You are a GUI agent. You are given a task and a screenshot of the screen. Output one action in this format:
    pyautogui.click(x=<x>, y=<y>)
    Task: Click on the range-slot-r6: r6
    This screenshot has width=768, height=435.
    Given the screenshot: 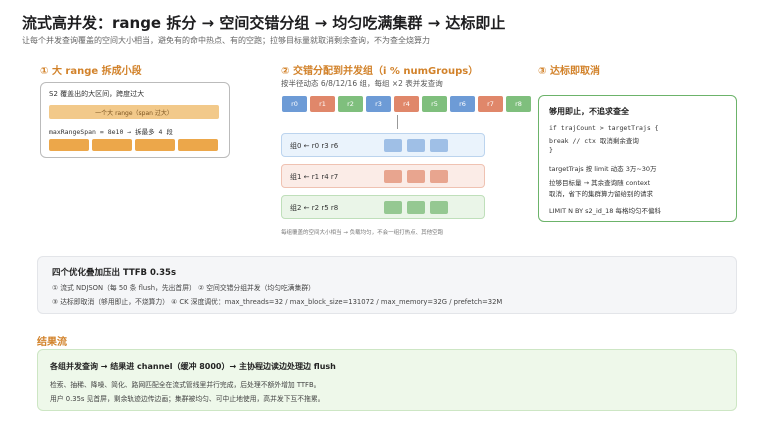 What is the action you would take?
    pyautogui.click(x=462, y=104)
    